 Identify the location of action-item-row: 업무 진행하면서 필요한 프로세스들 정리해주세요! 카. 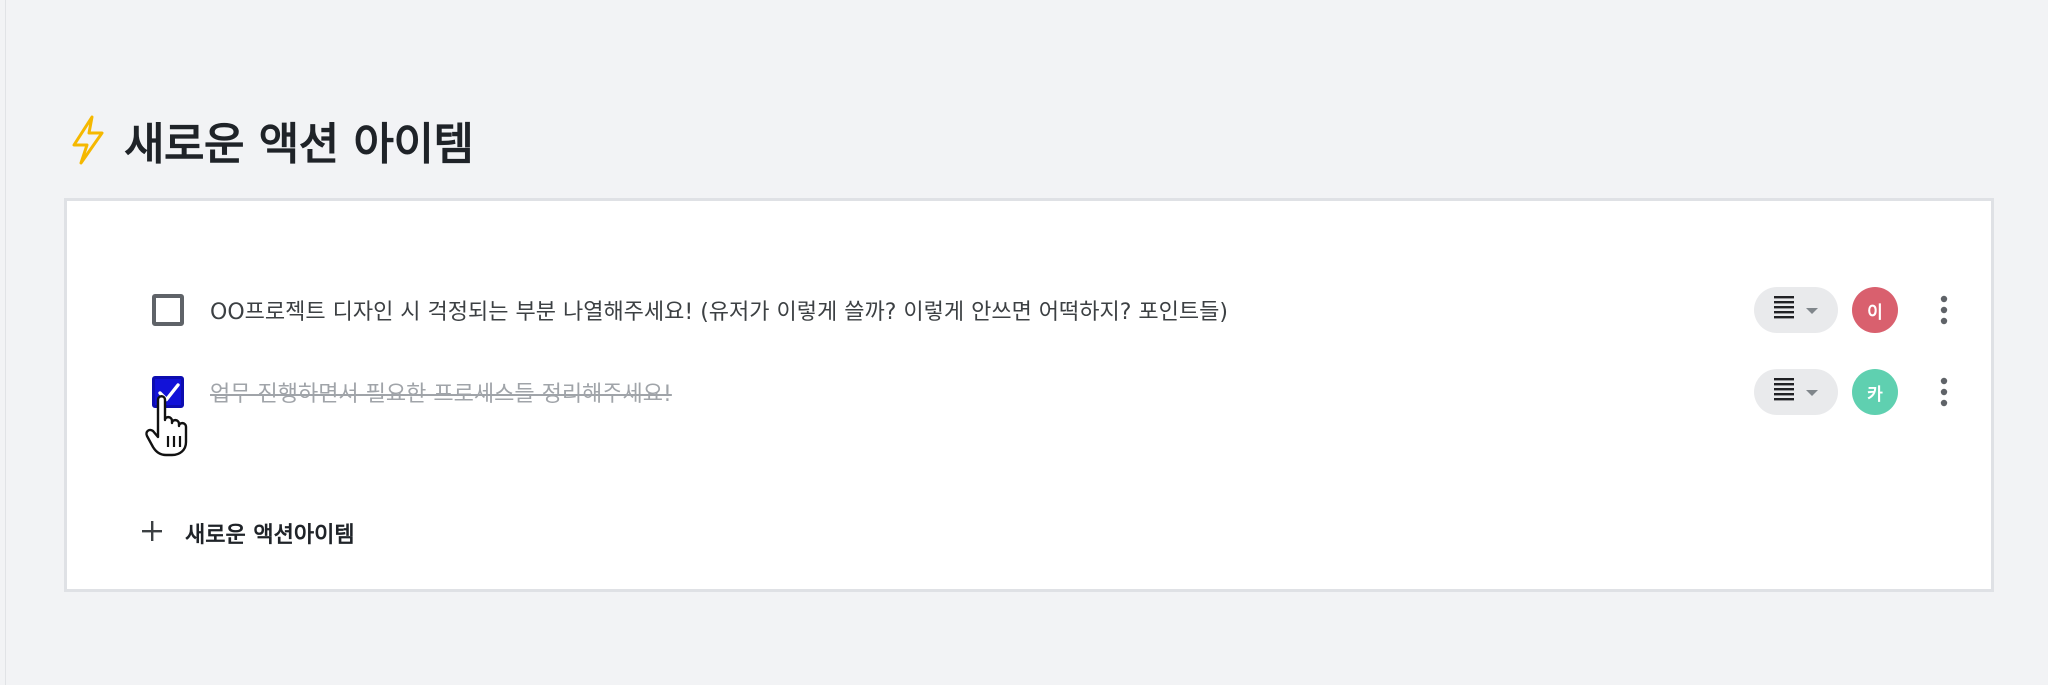
(1057, 392).